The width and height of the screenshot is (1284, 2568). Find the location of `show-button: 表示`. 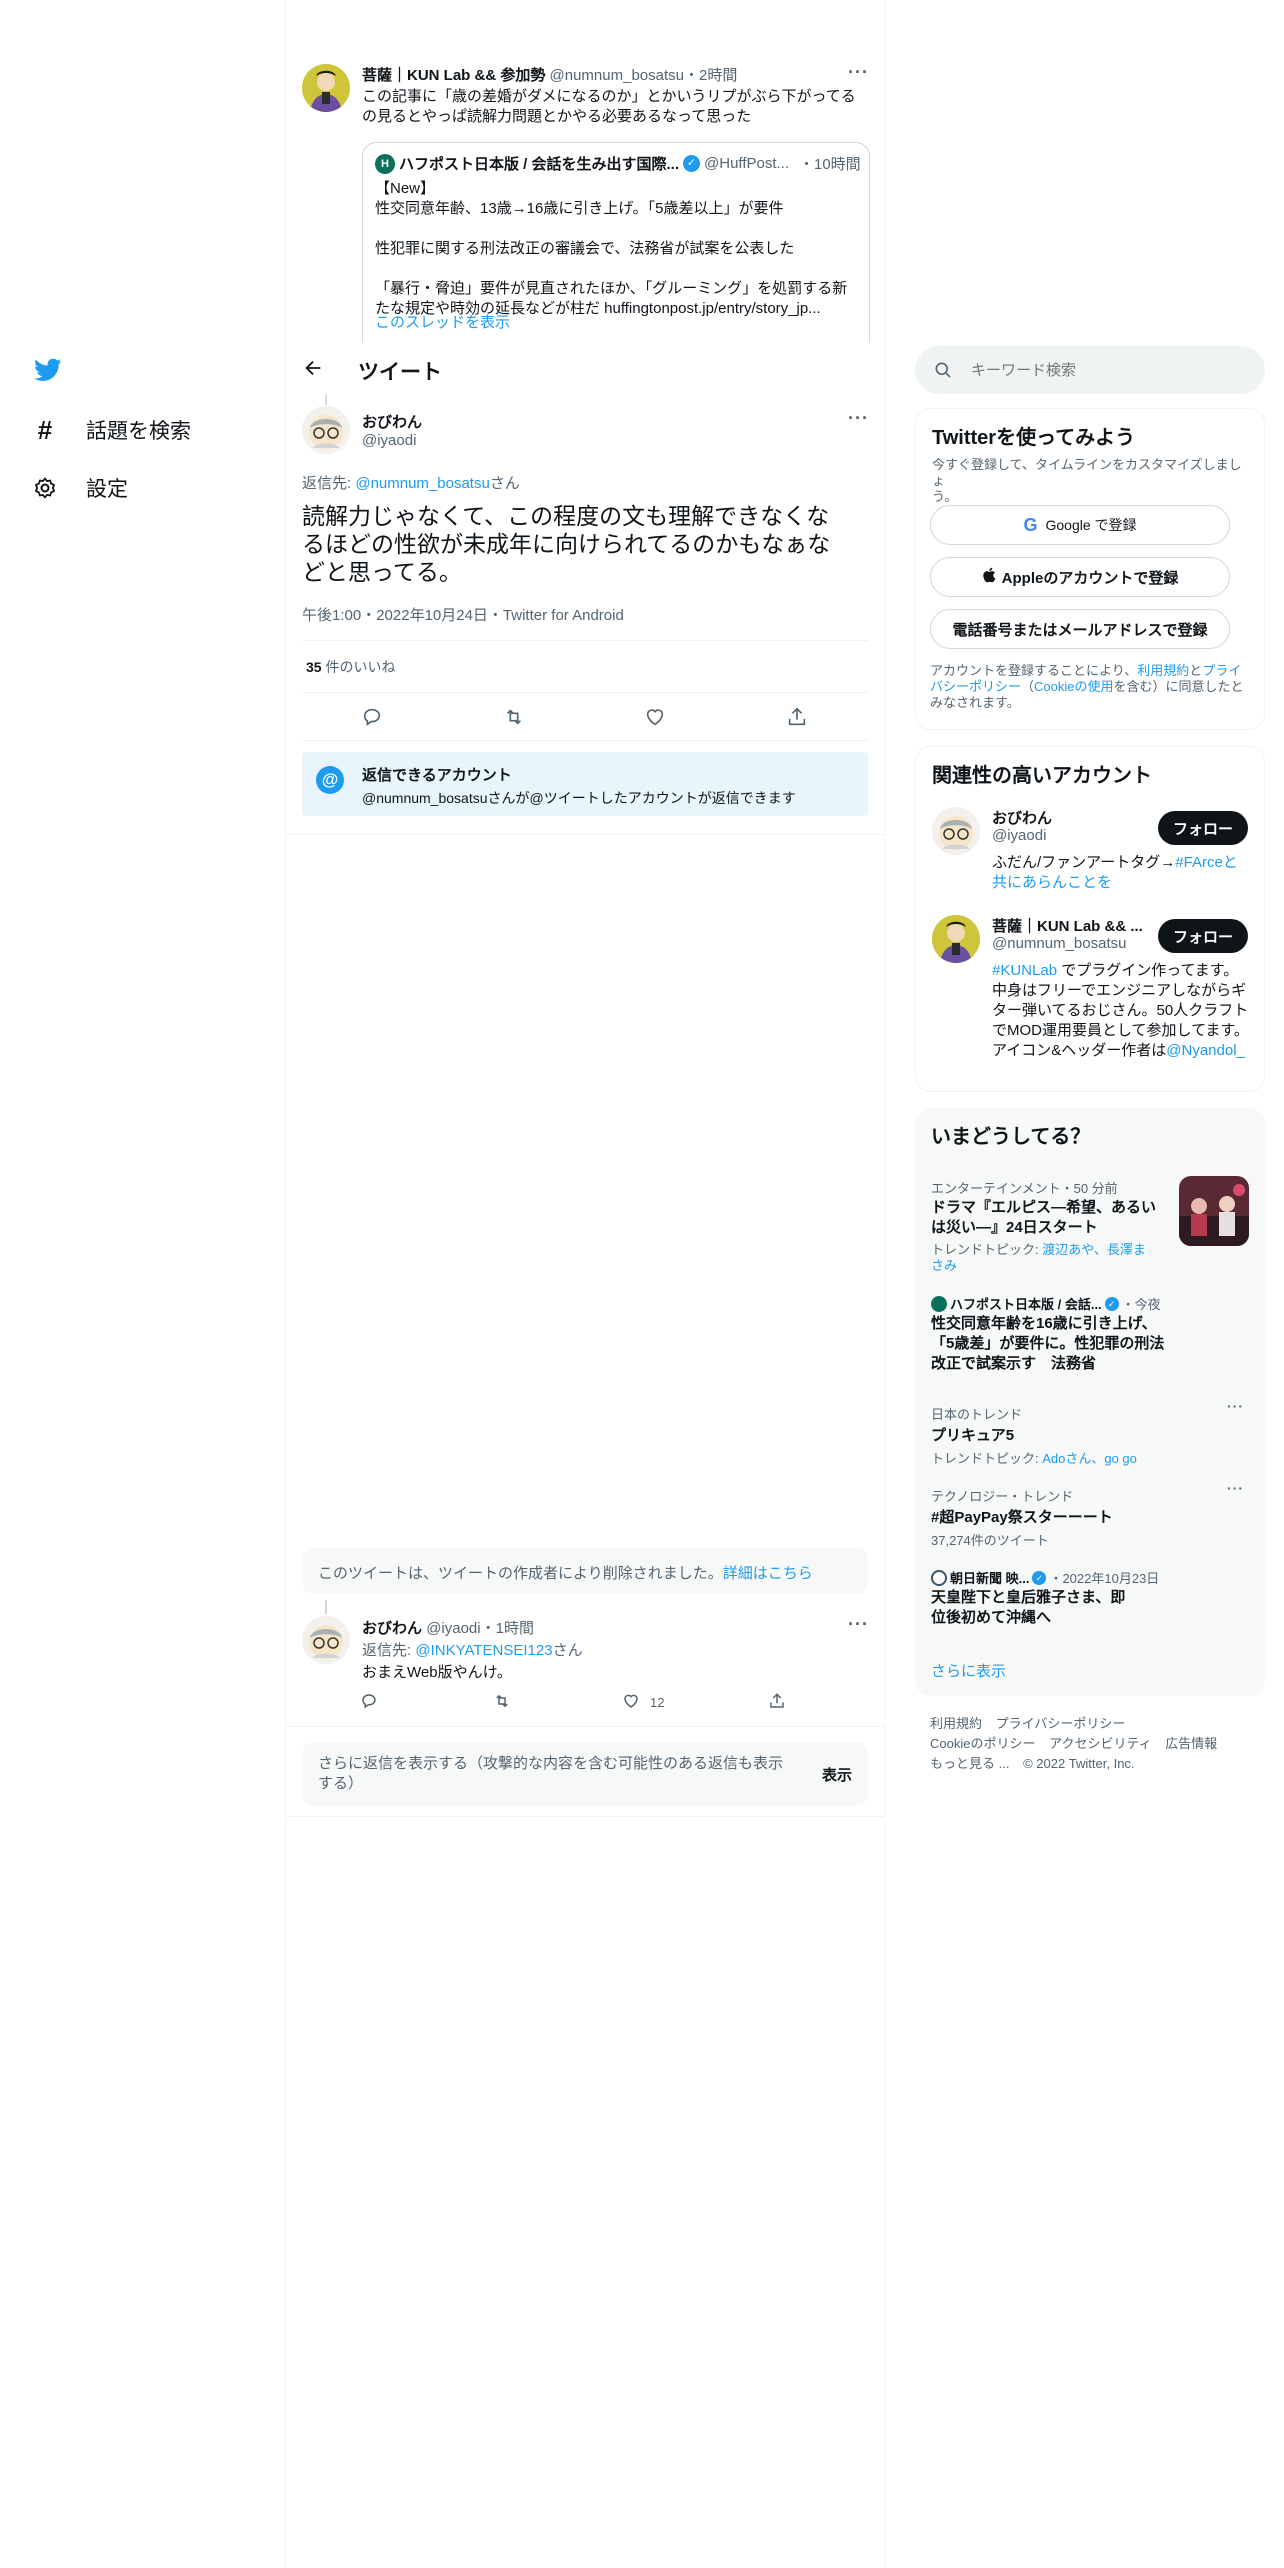

show-button: 表示 is located at coordinates (837, 1774).